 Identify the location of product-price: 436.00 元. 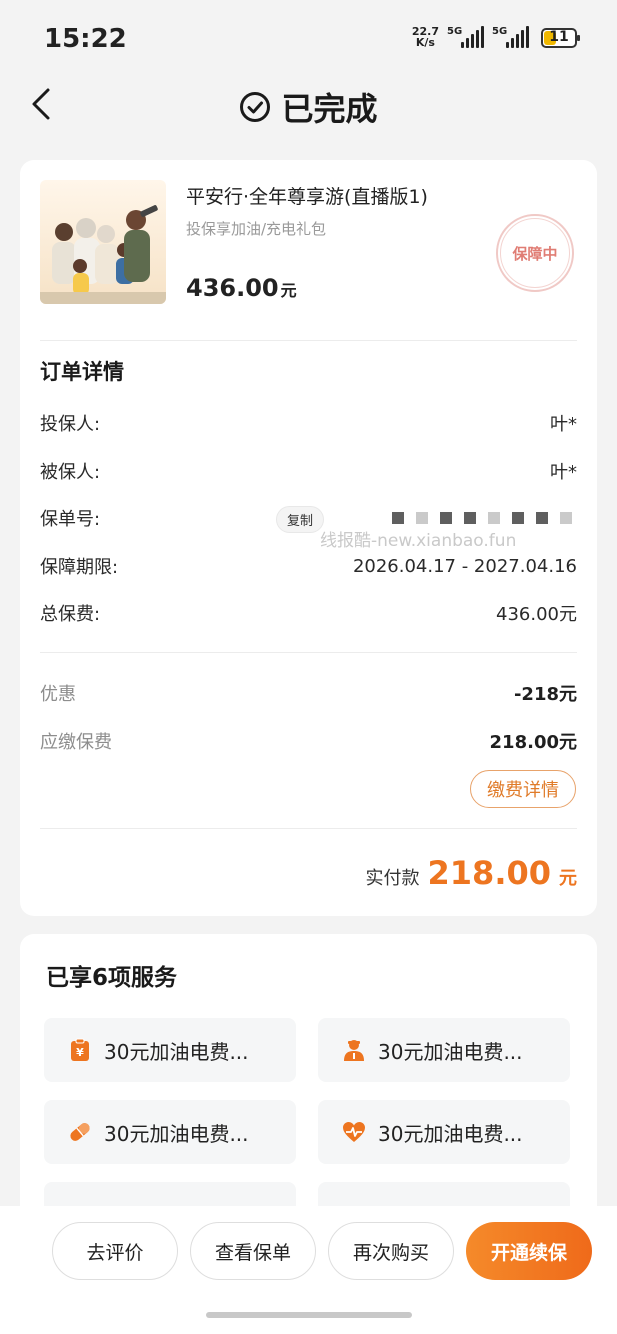
(241, 288).